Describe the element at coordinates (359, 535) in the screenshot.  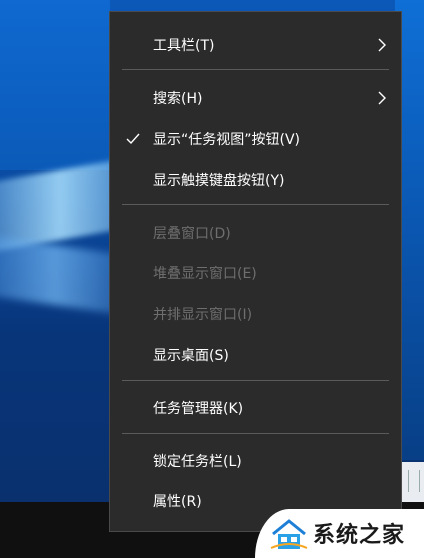
I see `watermark-text: 系统之家` at that location.